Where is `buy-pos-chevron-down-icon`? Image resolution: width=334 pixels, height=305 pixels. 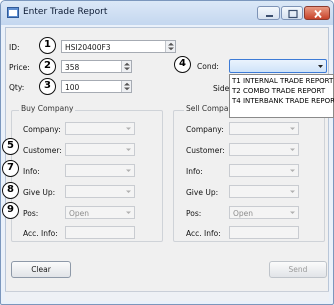
buy-pos-chevron-down-icon is located at coordinates (128, 212).